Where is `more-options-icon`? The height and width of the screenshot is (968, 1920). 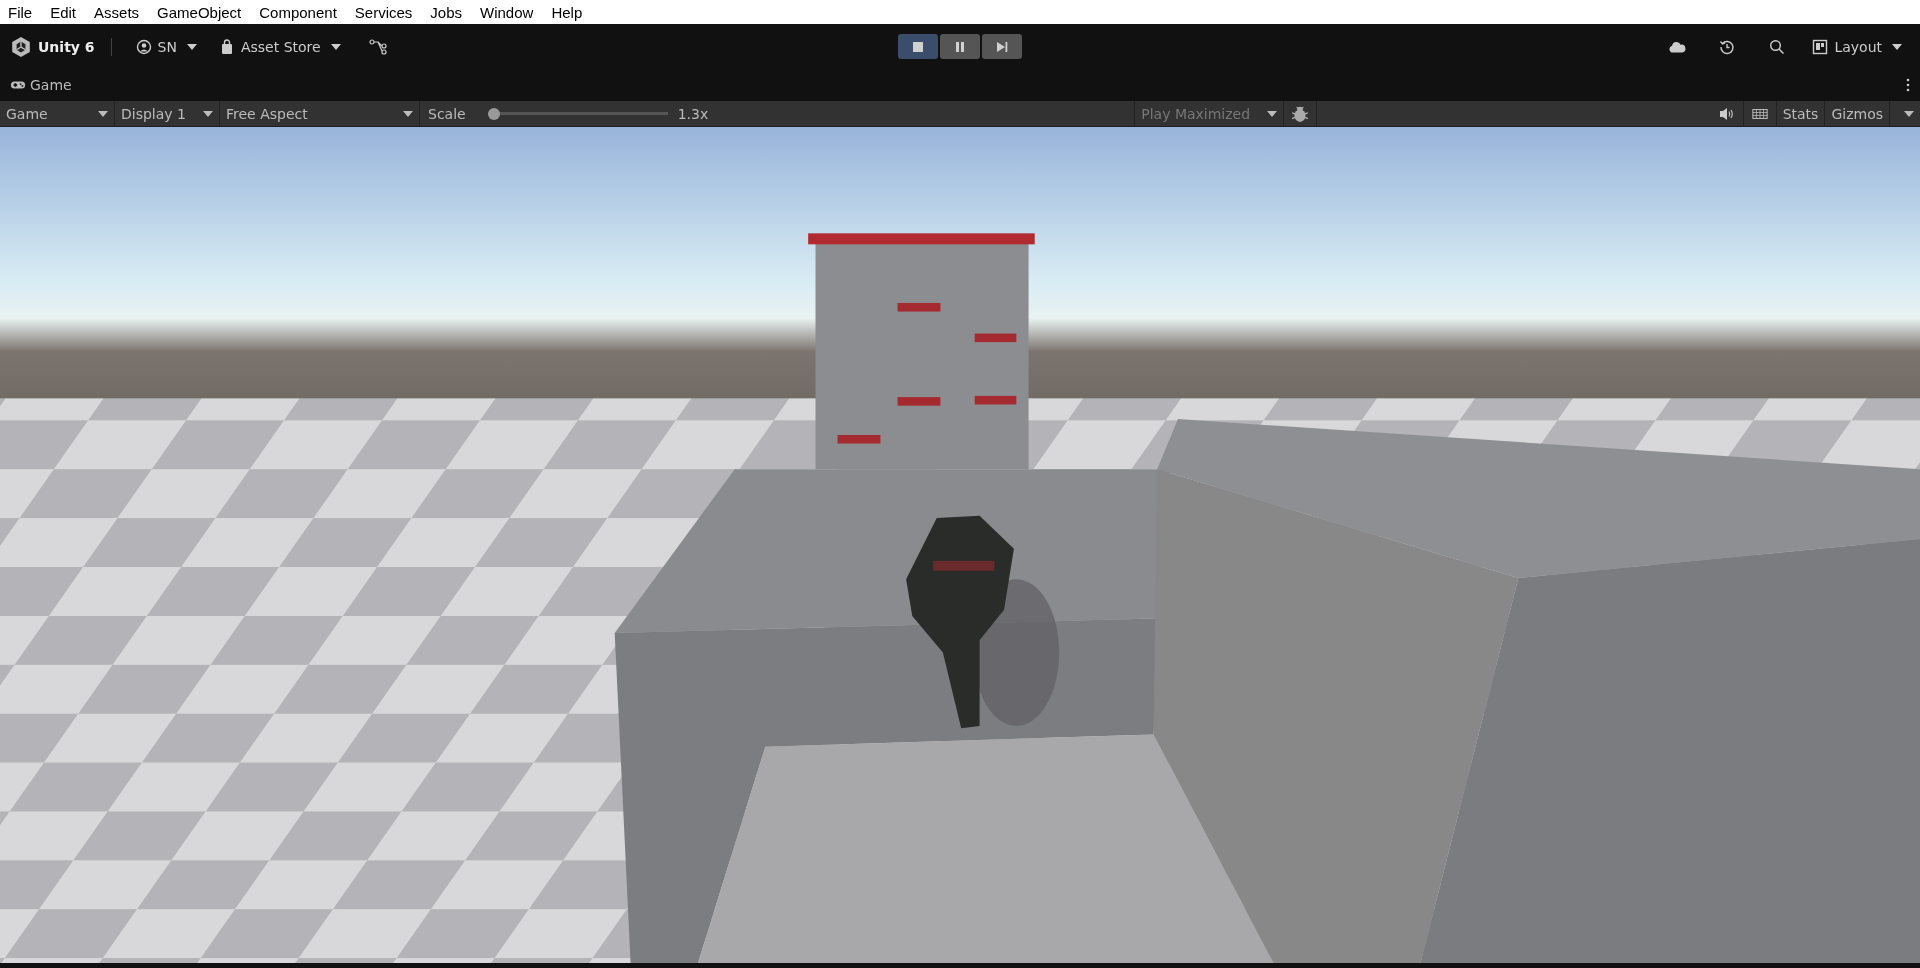 more-options-icon is located at coordinates (1908, 85).